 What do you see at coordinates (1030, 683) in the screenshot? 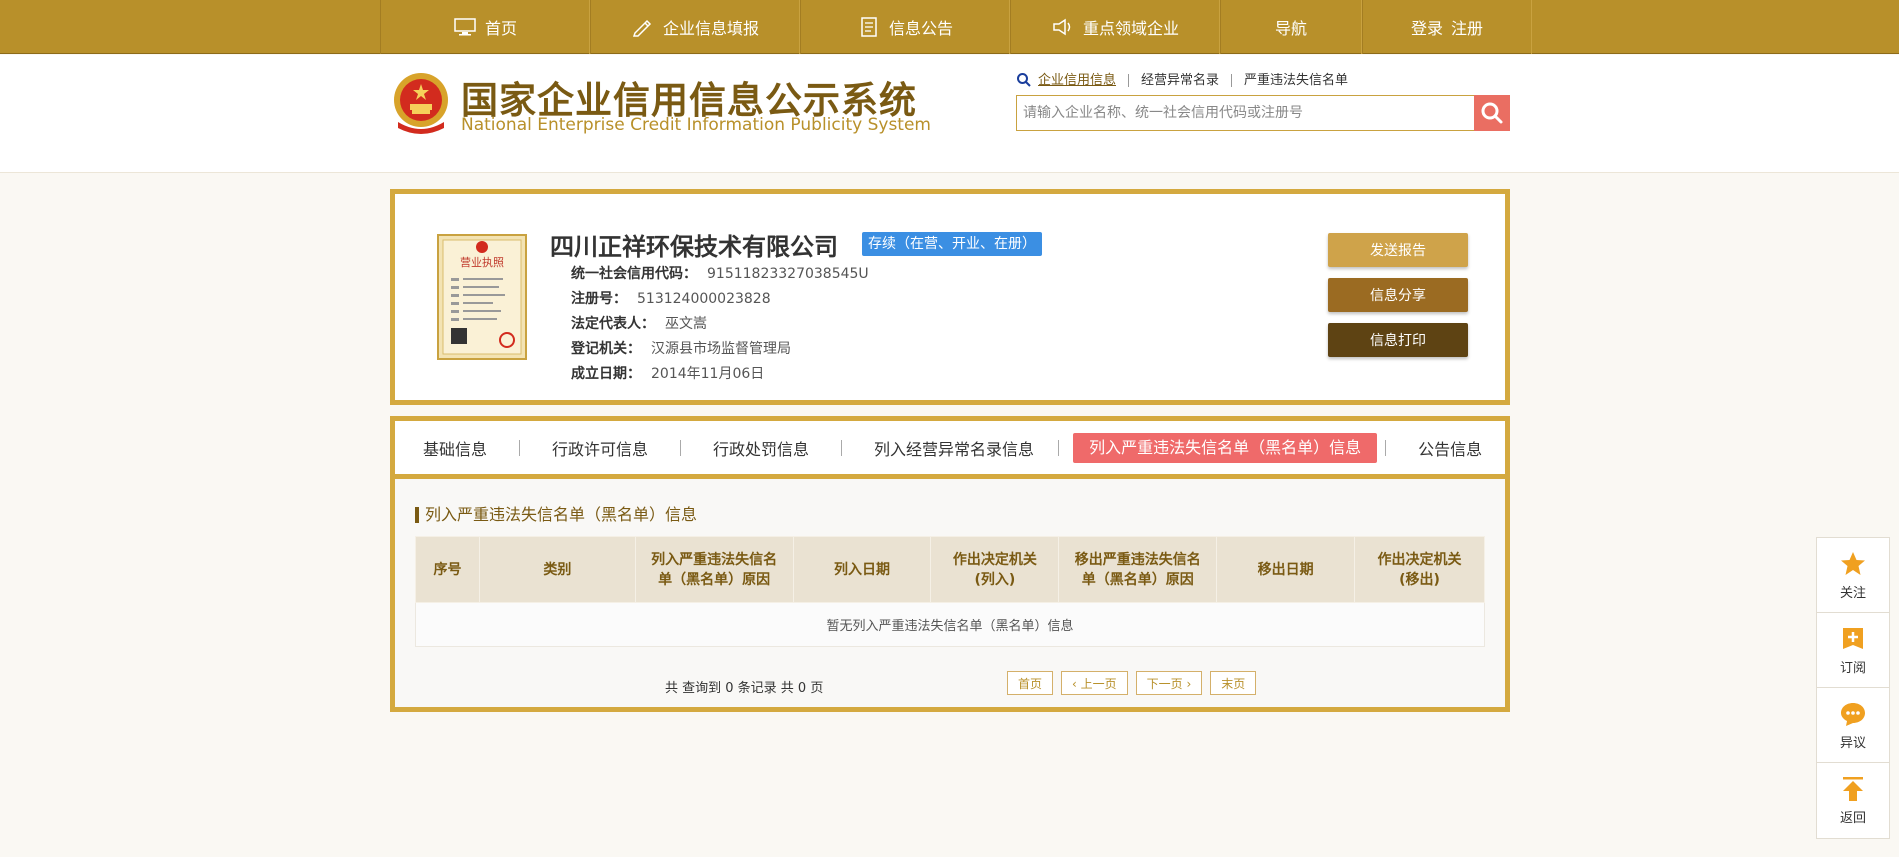
I see `first-page-button: 首页` at bounding box center [1030, 683].